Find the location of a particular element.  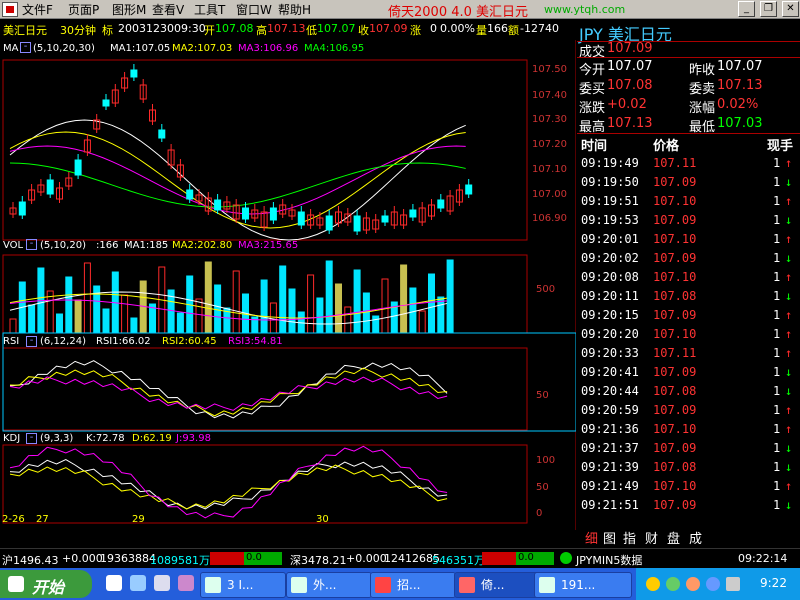

sh-amount: 1089581万 is located at coordinates (180, 560).